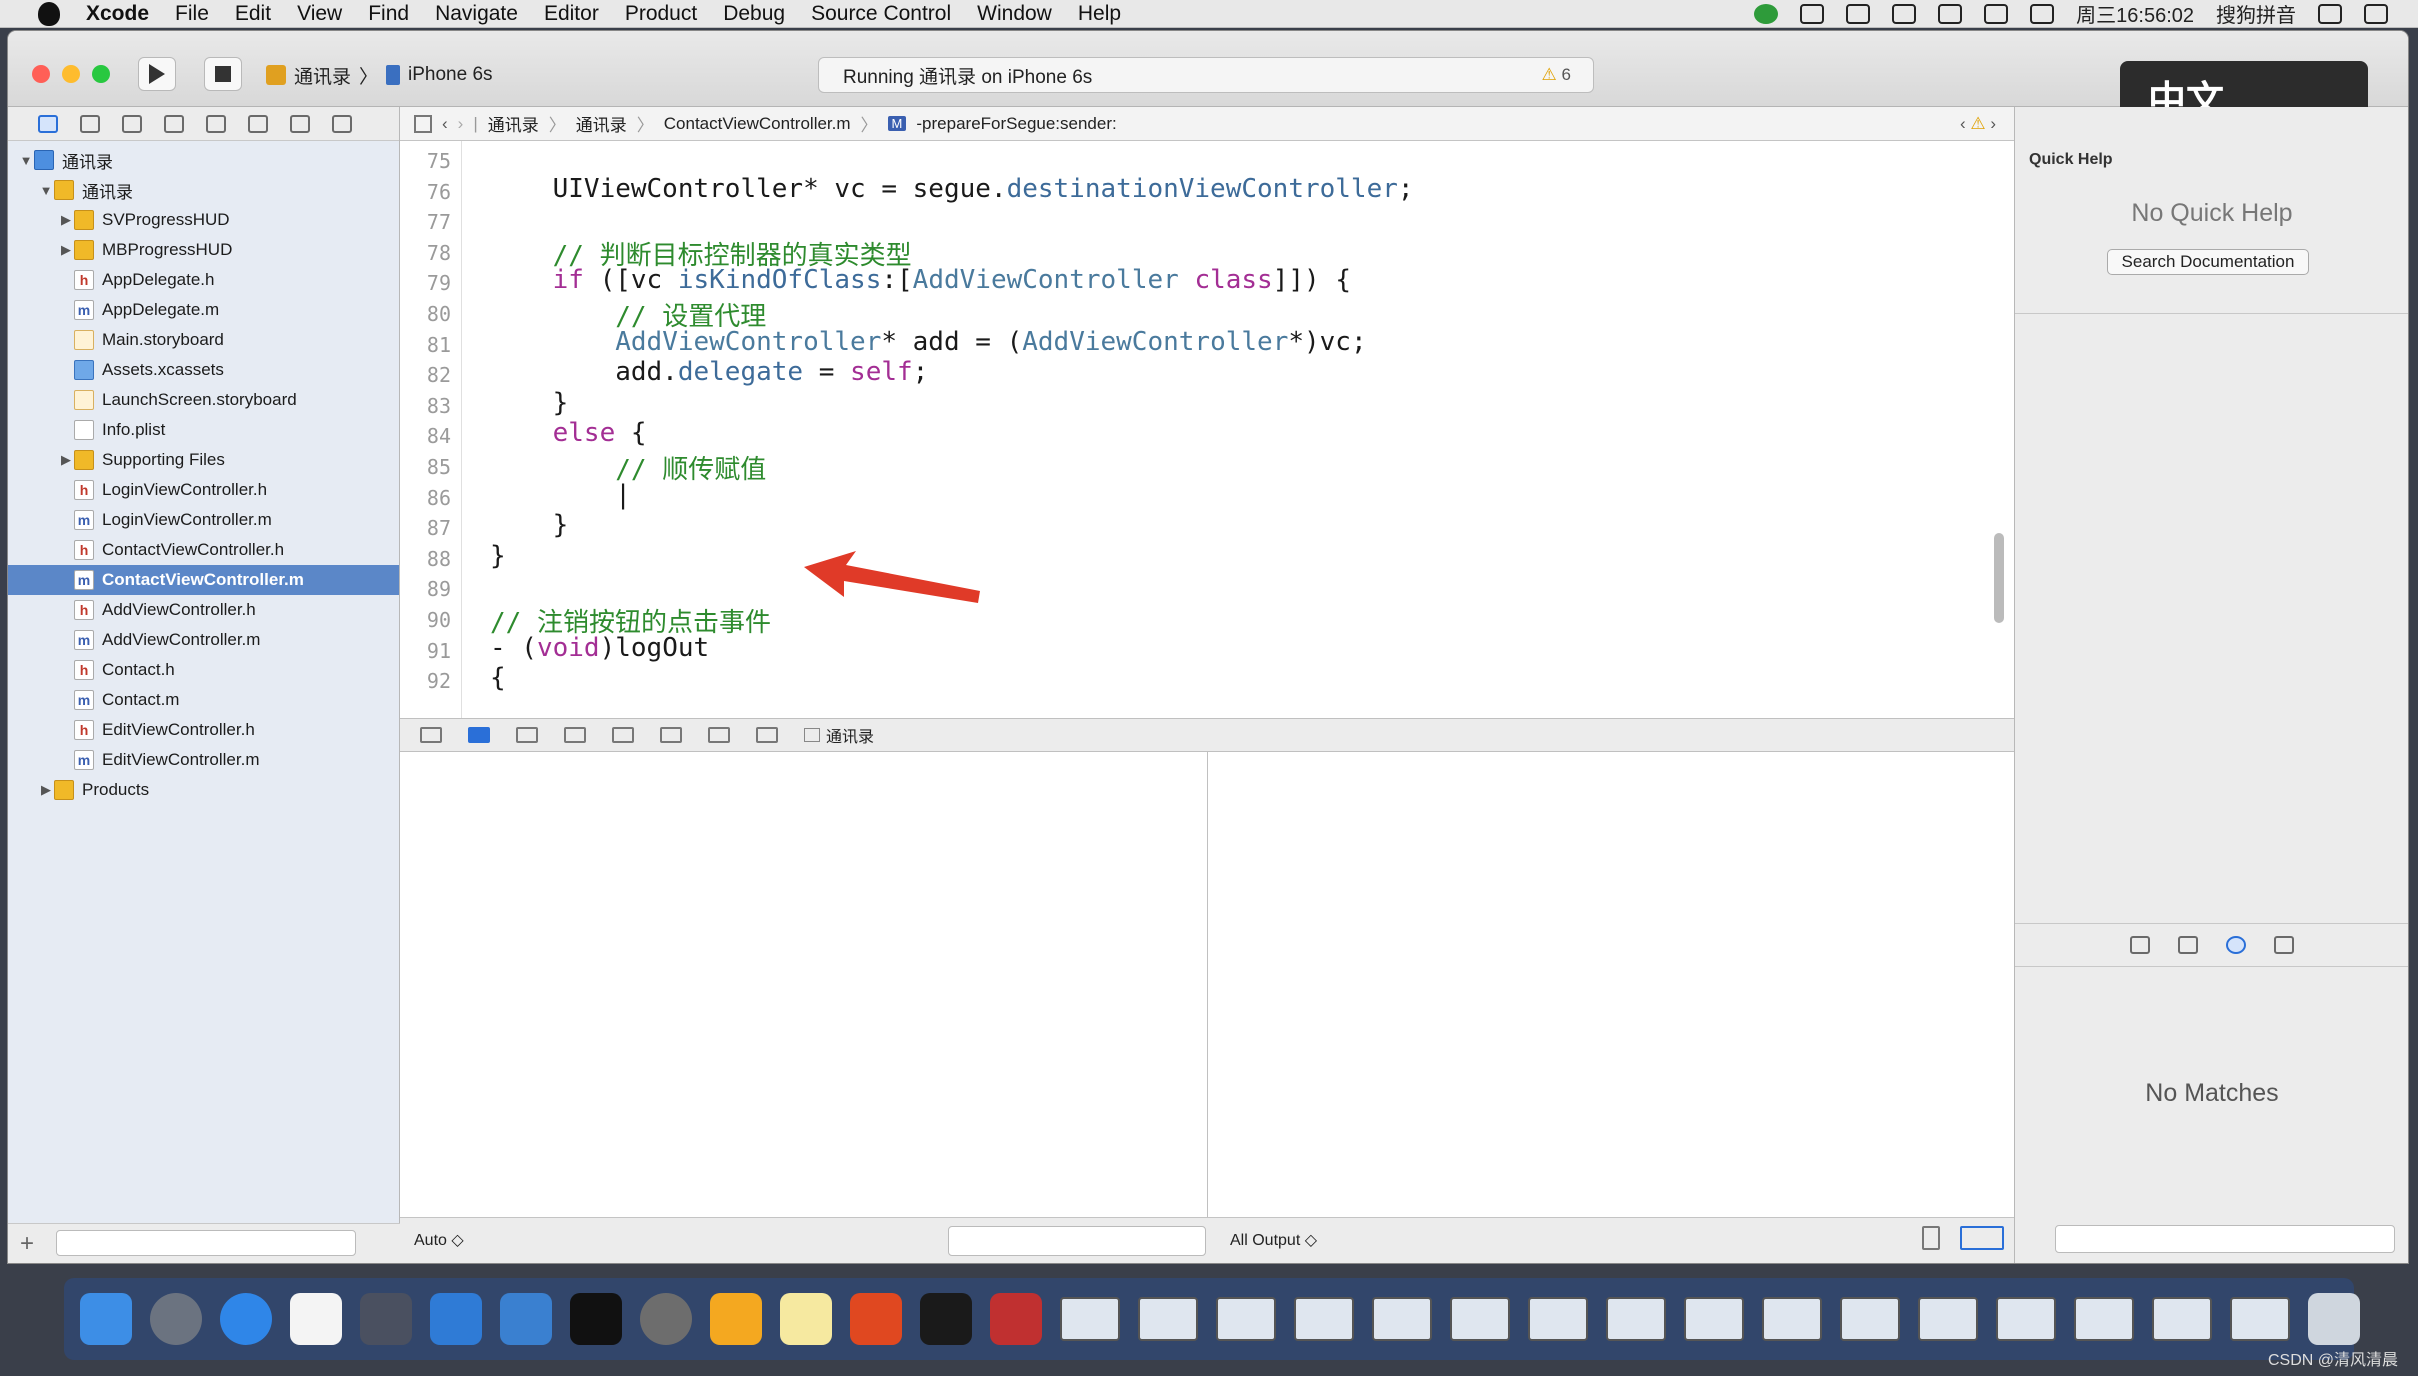 Image resolution: width=2418 pixels, height=1376 pixels. I want to click on split-view-icon, so click(1982, 1238).